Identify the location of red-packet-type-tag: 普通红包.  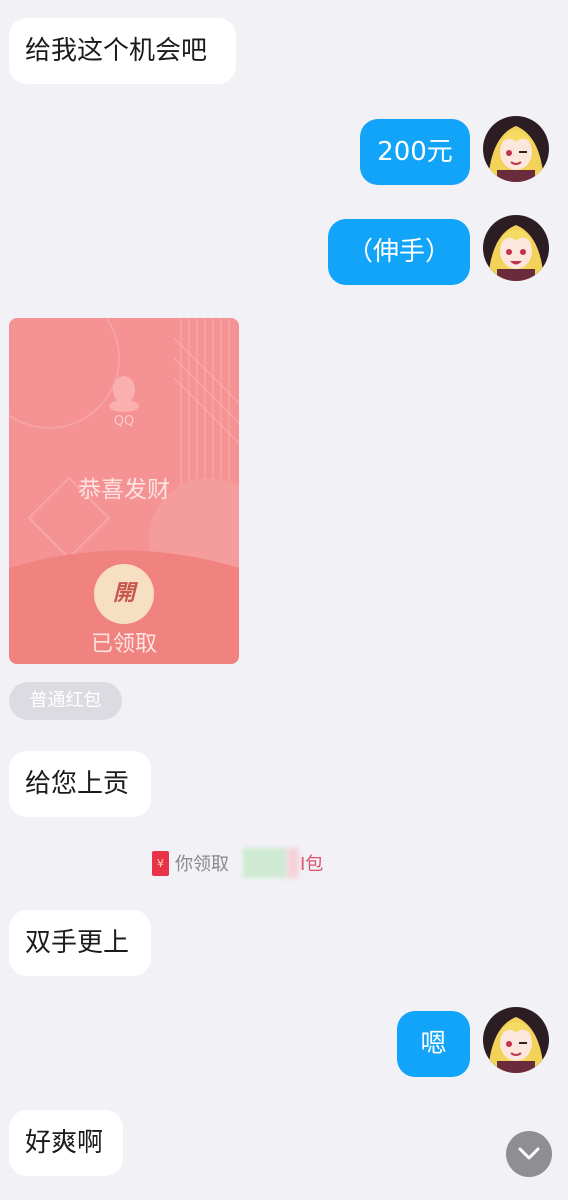
(65, 701).